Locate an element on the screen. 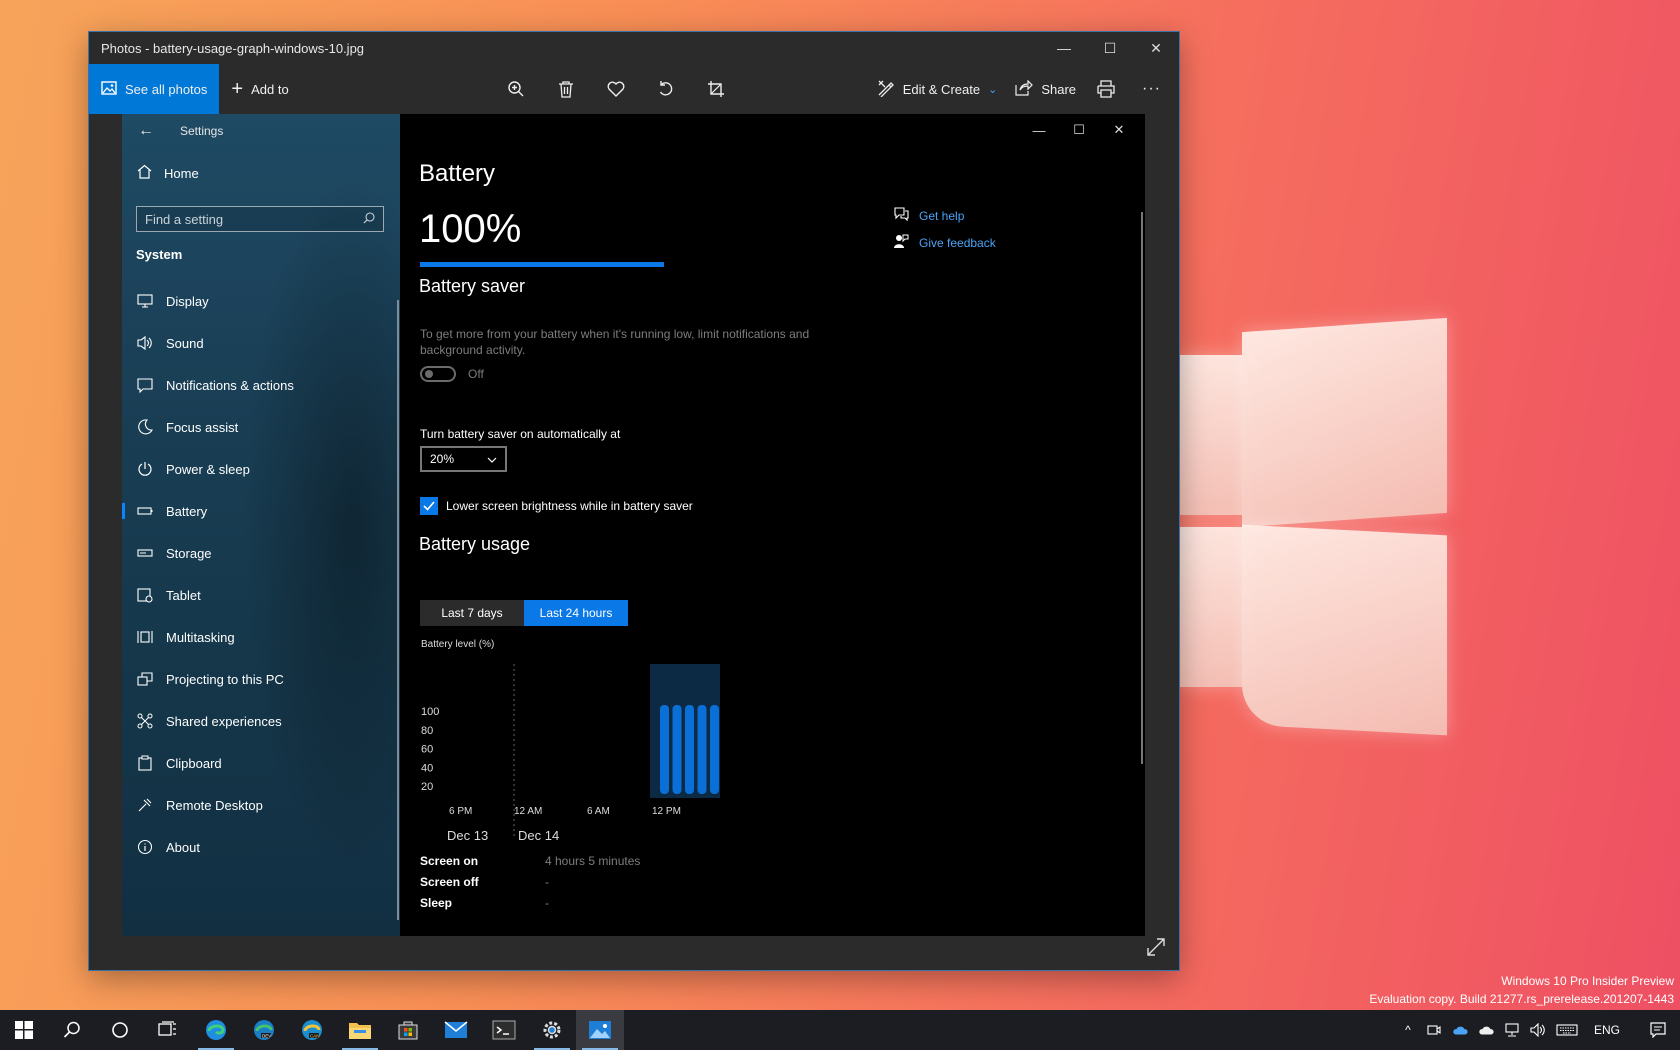 This screenshot has height=1050, width=1680. sidebar-item-label: Sound is located at coordinates (185, 343).